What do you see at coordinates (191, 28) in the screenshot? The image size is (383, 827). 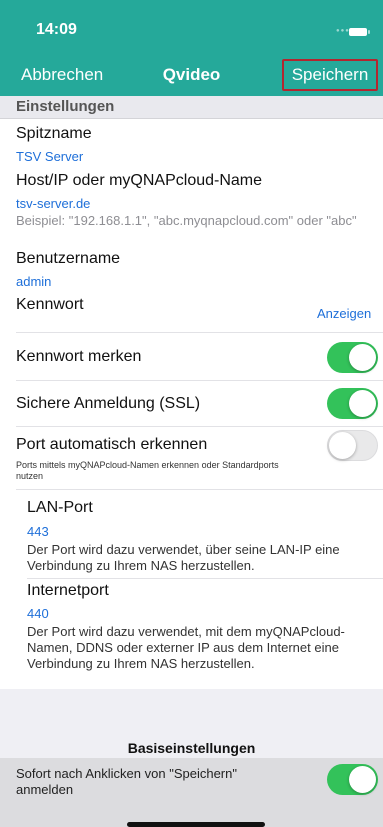 I see `status-bar: 14:09 ●●●●` at bounding box center [191, 28].